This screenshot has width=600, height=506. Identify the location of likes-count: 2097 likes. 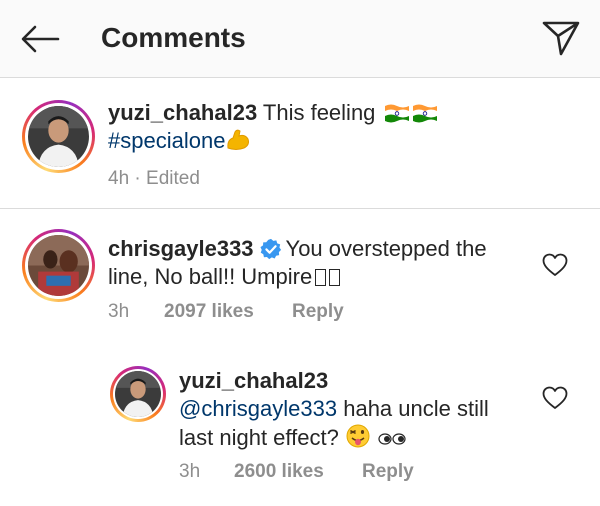
(209, 311).